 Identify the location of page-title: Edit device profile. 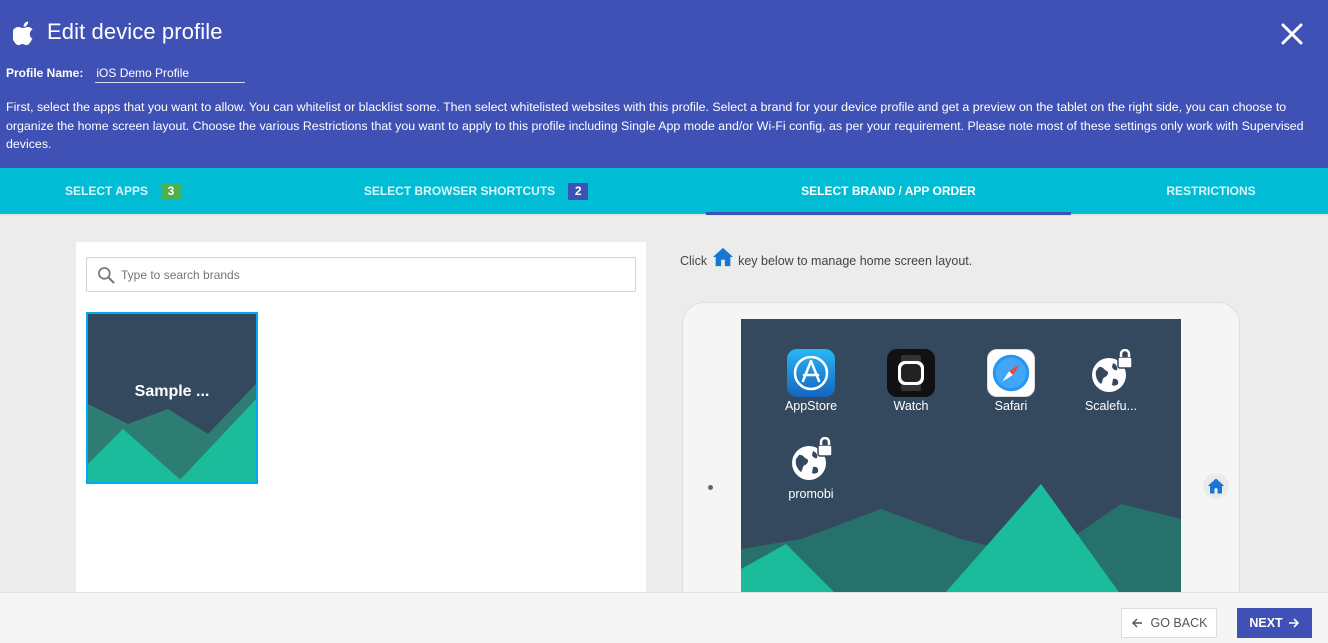
(135, 31).